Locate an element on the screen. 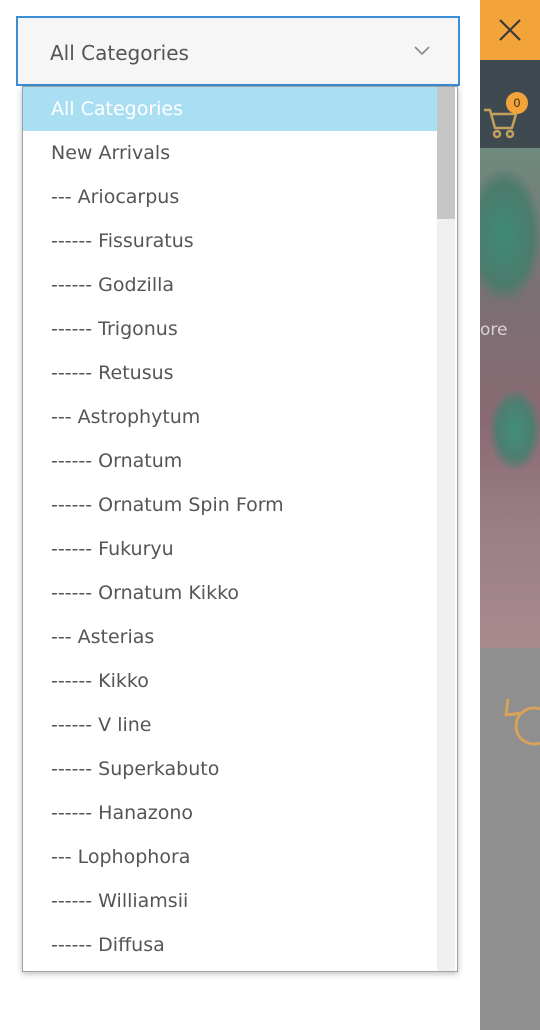 This screenshot has height=1030, width=540. cart-count-badge: 0 is located at coordinates (517, 103).